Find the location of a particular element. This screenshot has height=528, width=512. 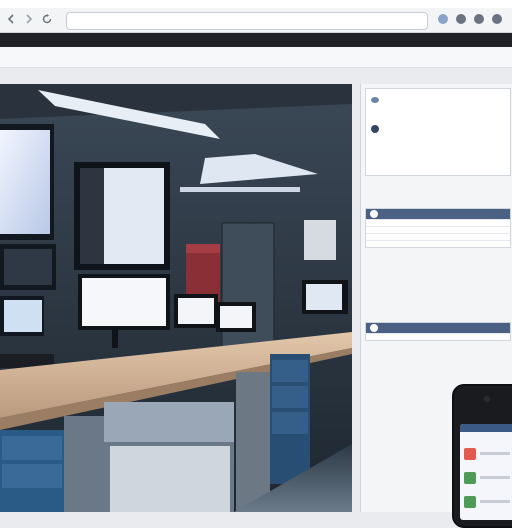

preview-card is located at coordinates (438, 132).